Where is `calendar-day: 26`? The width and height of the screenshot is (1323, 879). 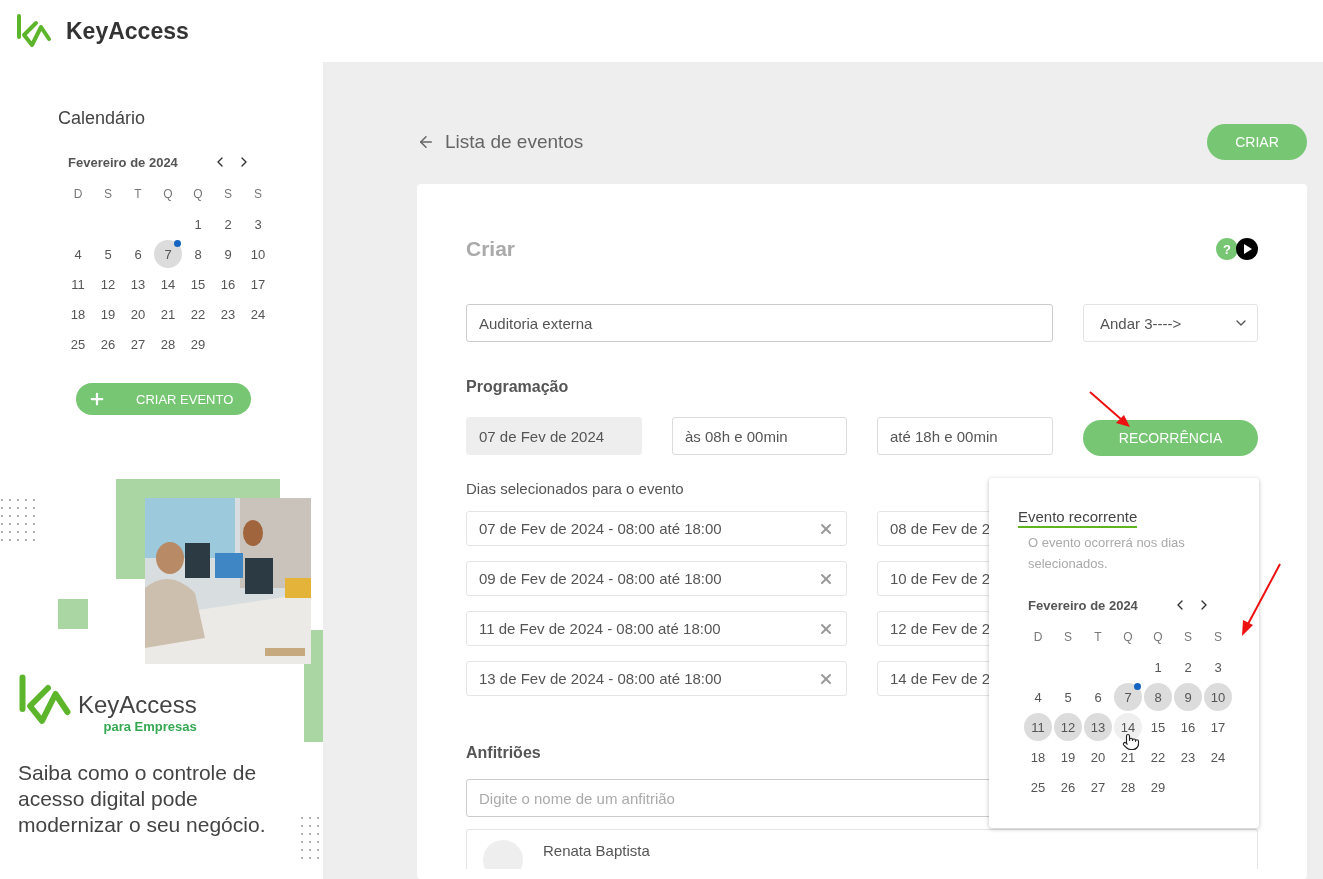
calendar-day: 26 is located at coordinates (108, 344).